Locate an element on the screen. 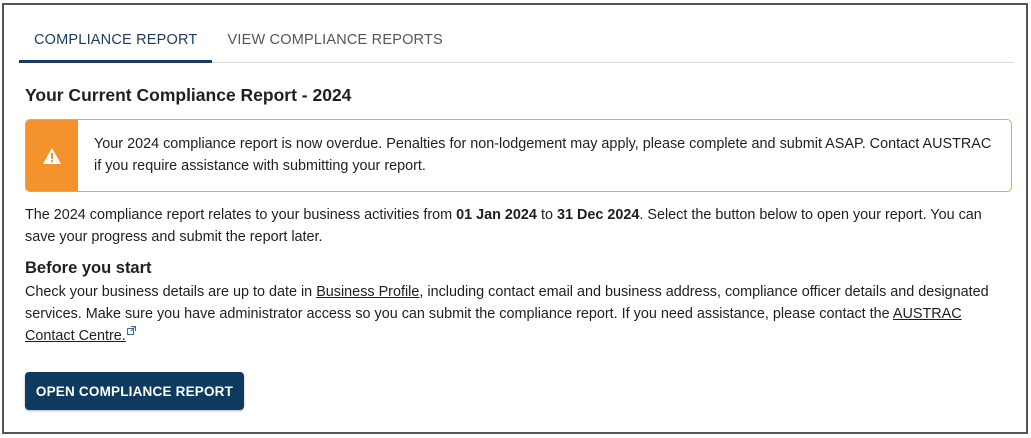 Image resolution: width=1031 pixels, height=438 pixels. page-title: Your Current Compliance Report - 2024 is located at coordinates (188, 95).